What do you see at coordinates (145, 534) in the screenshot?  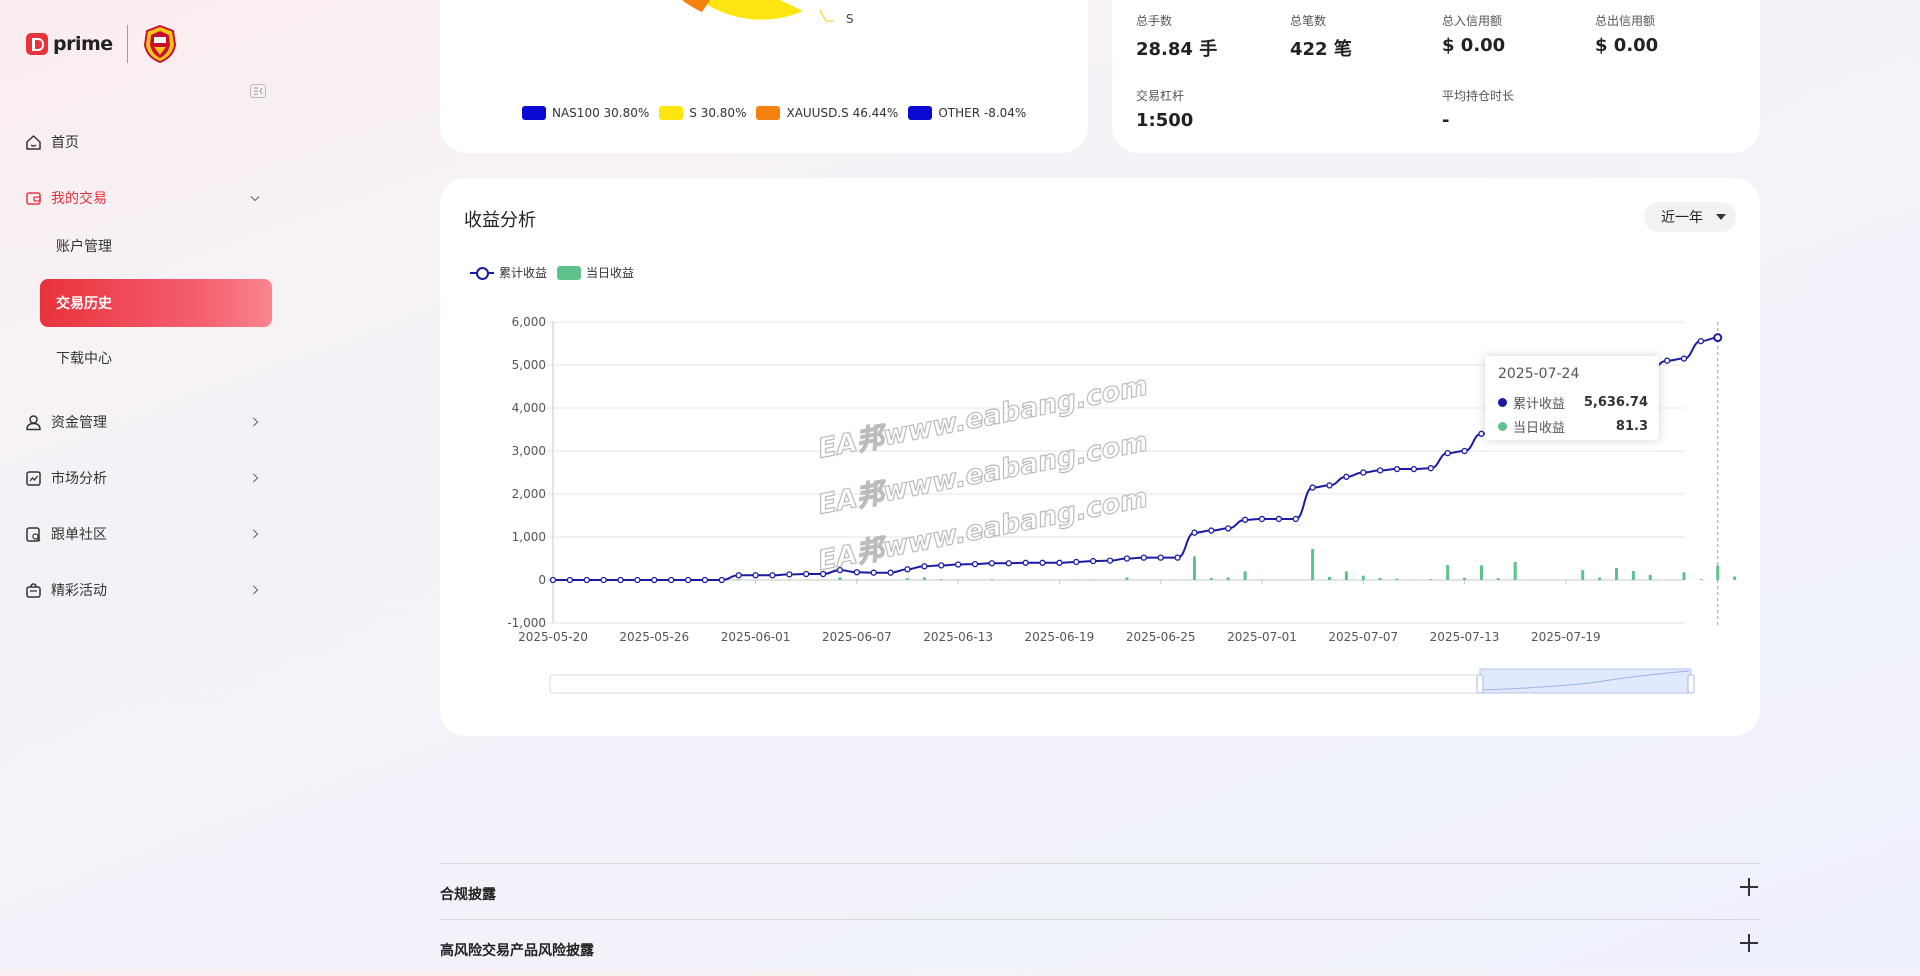 I see `nav-item-copy-community: 跟单社区` at bounding box center [145, 534].